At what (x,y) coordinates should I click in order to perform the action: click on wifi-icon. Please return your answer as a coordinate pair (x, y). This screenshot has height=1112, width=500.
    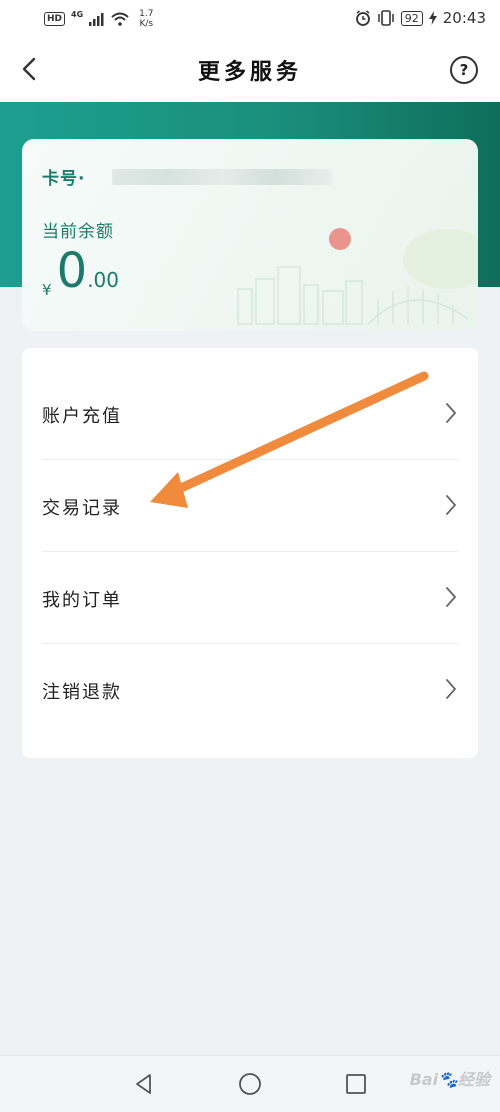
    Looking at the image, I should click on (120, 19).